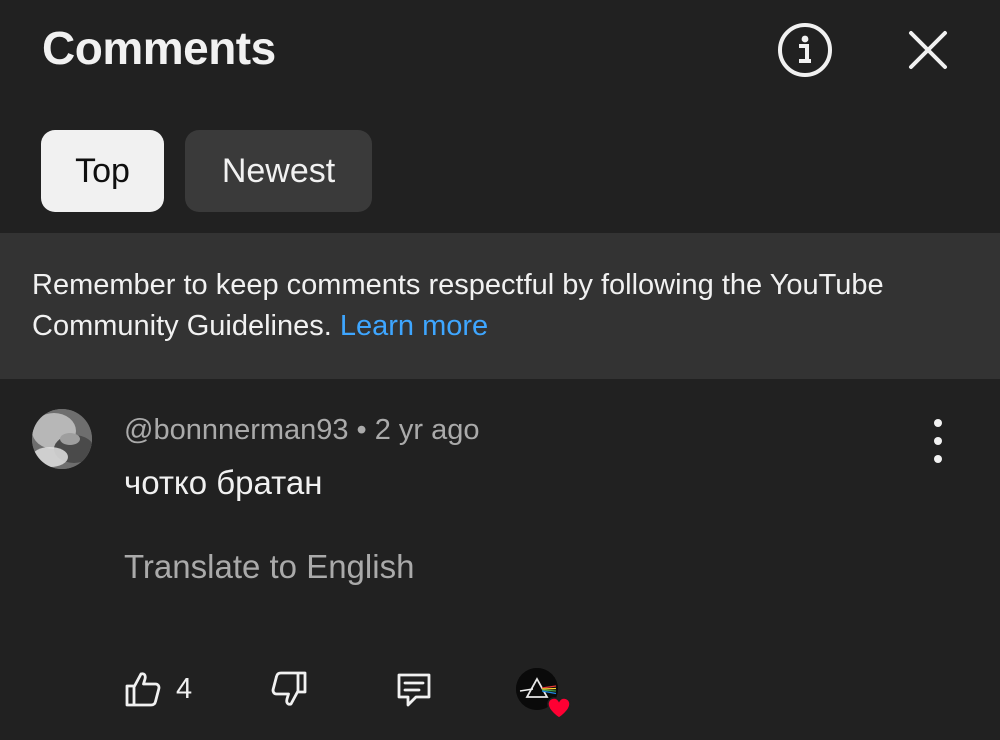 The image size is (1000, 740). I want to click on thumbs-up-icon, so click(143, 689).